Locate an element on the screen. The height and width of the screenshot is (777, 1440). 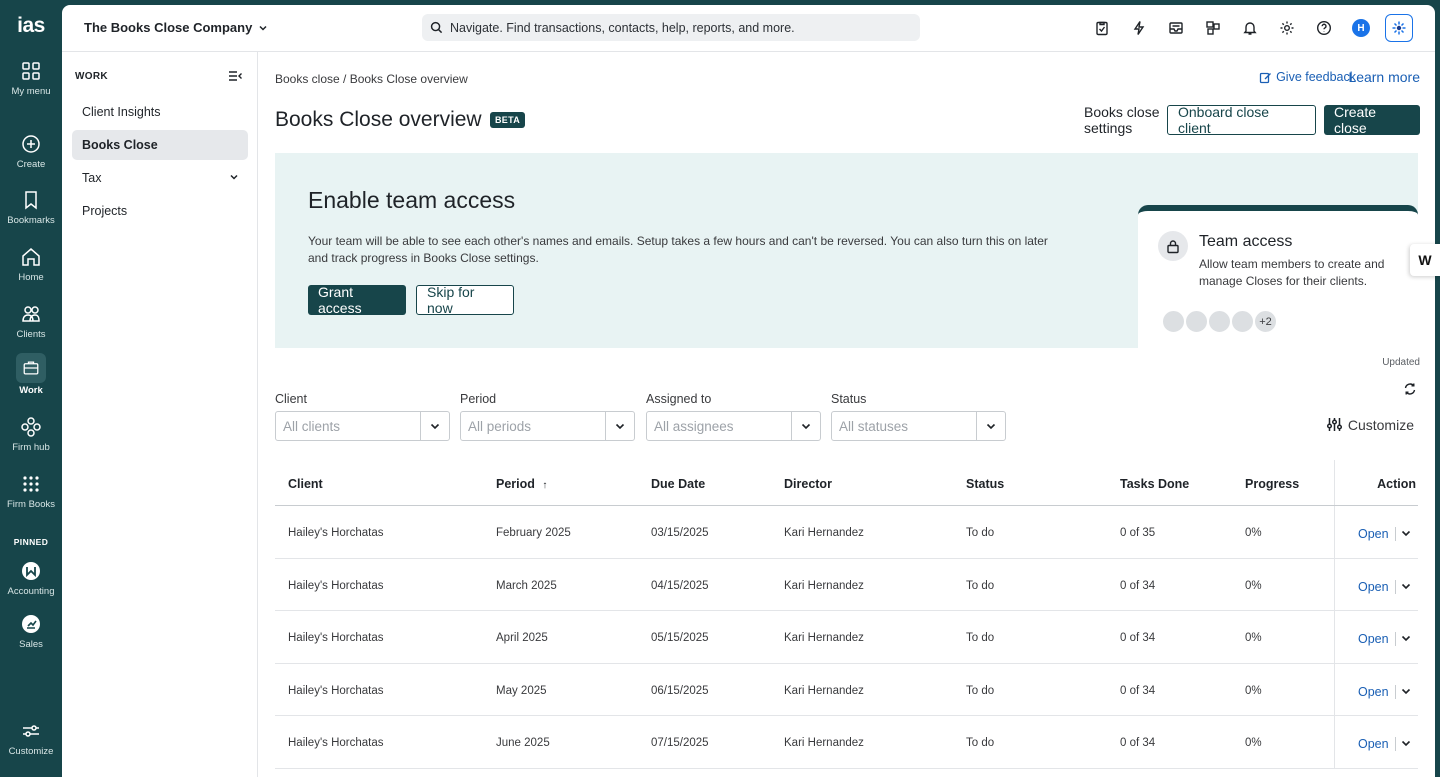
rail-item-create: Create is located at coordinates (31, 150).